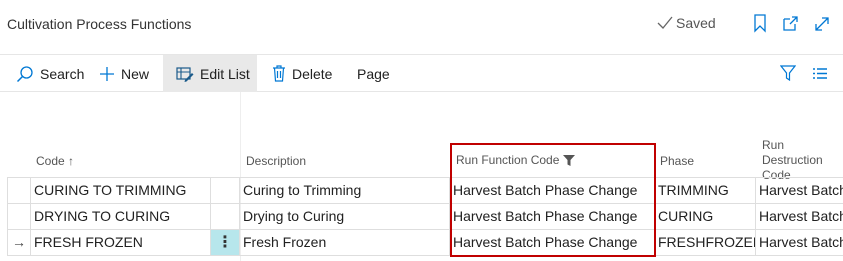 This screenshot has width=843, height=261. I want to click on search-button: Search, so click(50, 73).